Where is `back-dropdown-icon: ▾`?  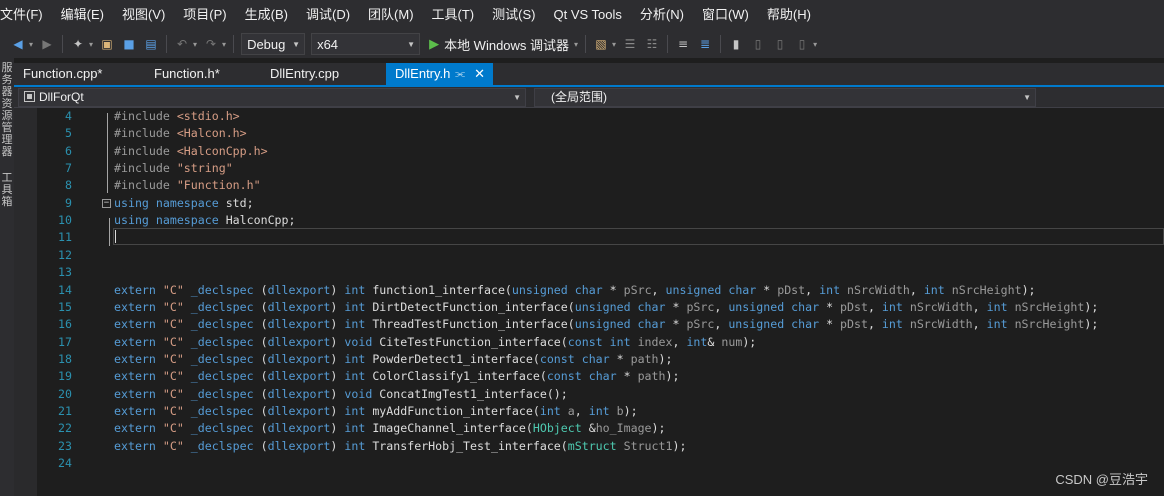
back-dropdown-icon: ▾ is located at coordinates (31, 44).